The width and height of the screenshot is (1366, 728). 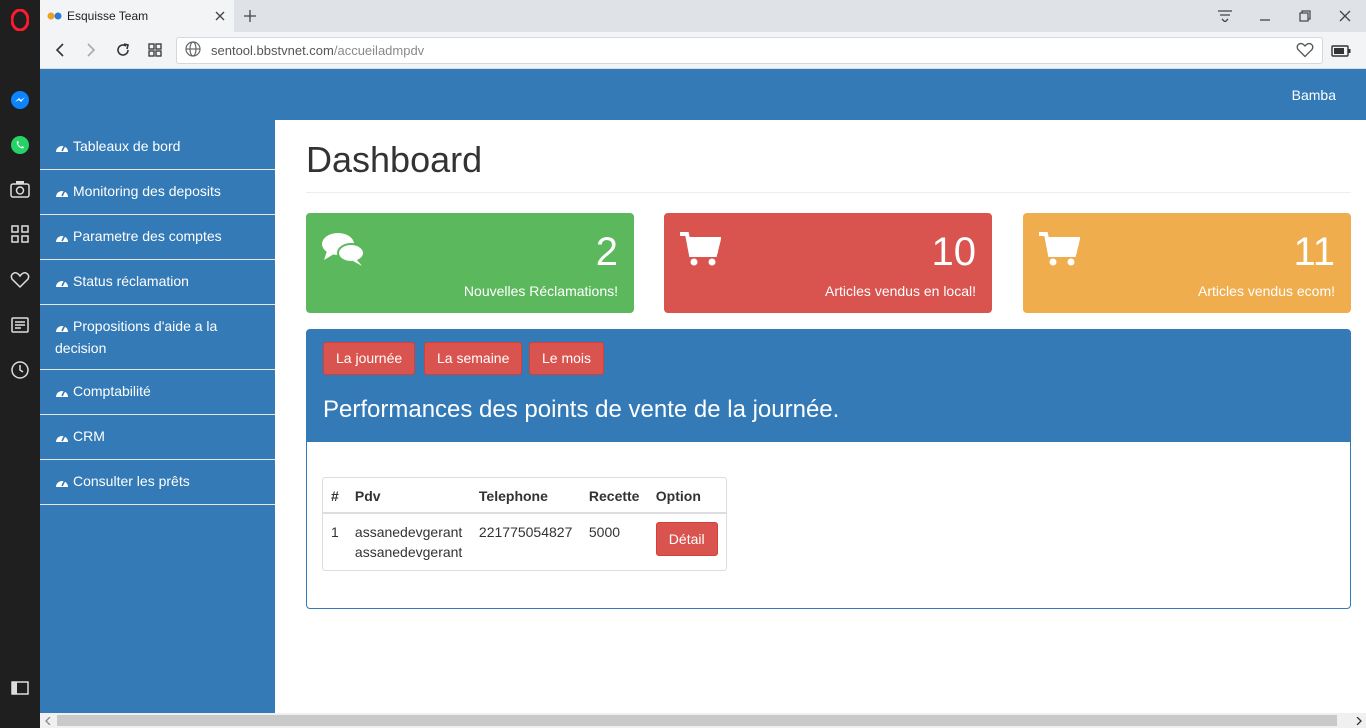 I want to click on sidebar-item-crm: CRM, so click(x=157, y=437).